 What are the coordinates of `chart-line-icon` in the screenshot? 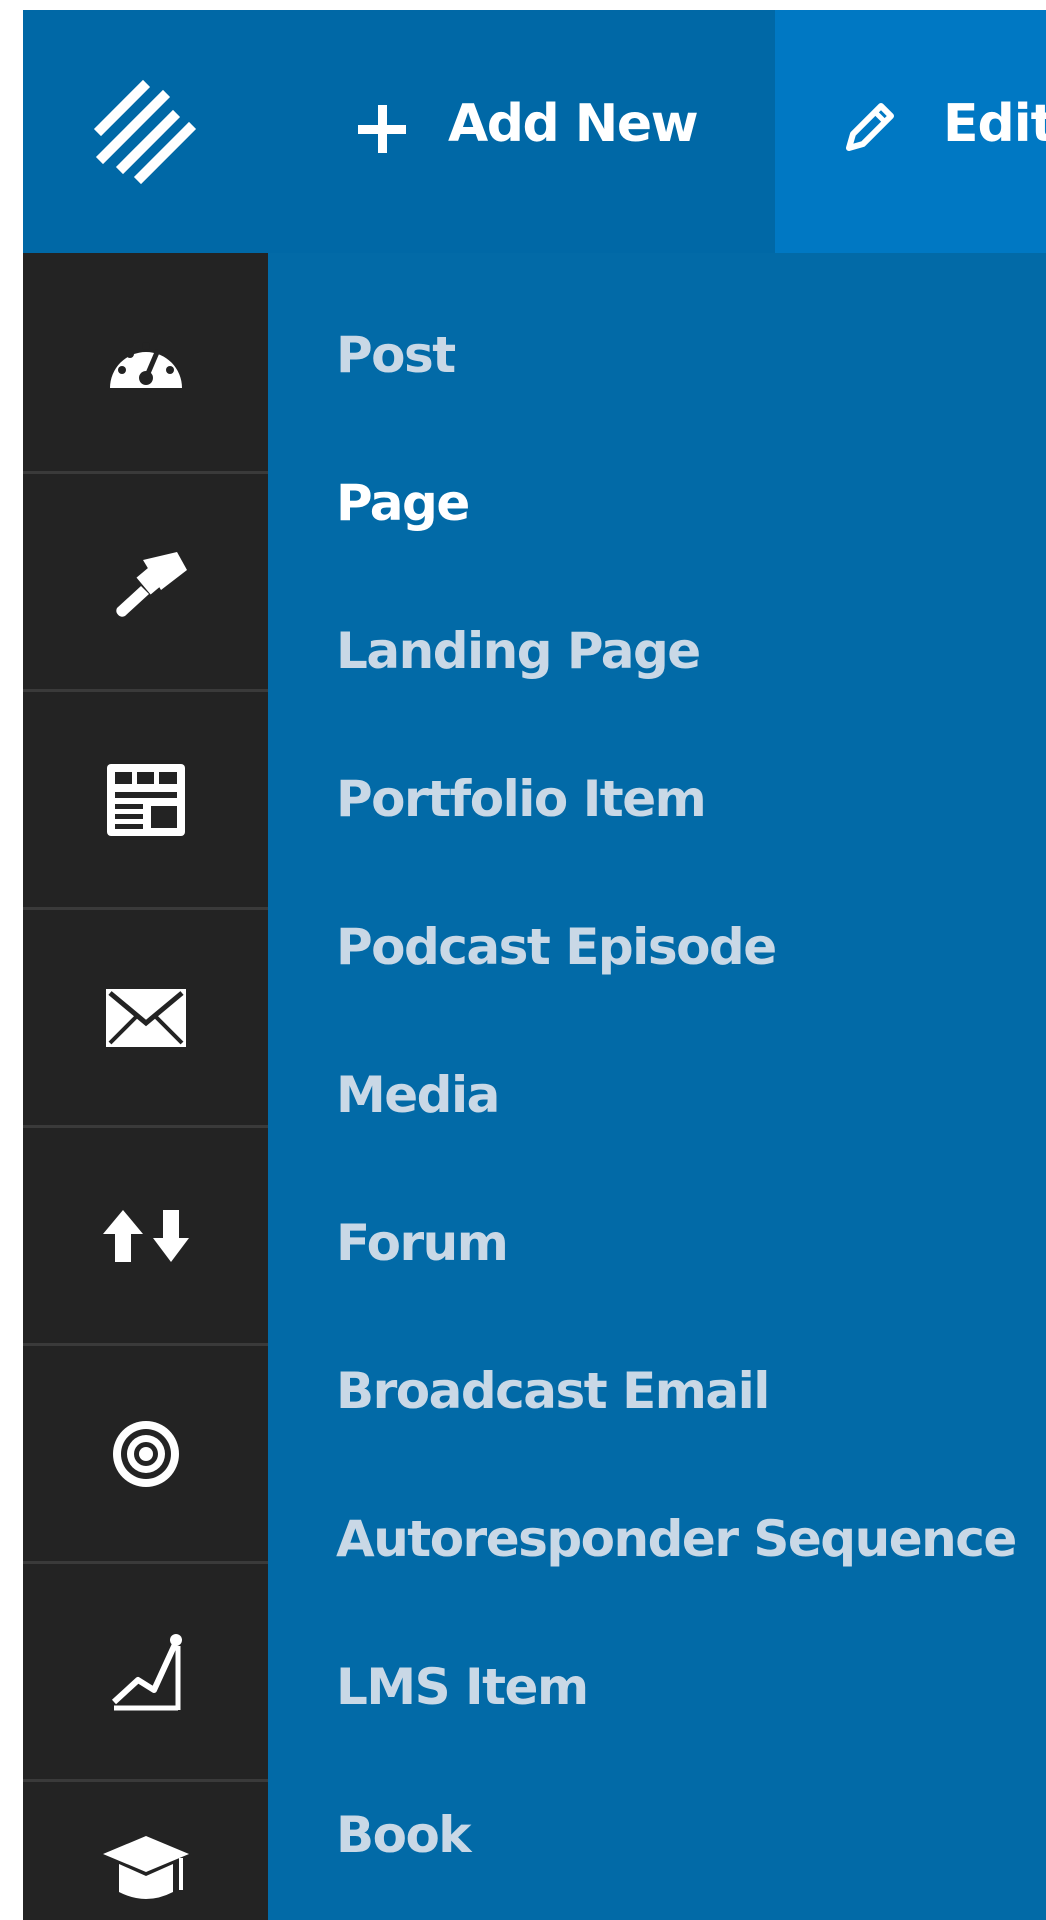 It's located at (146, 1671).